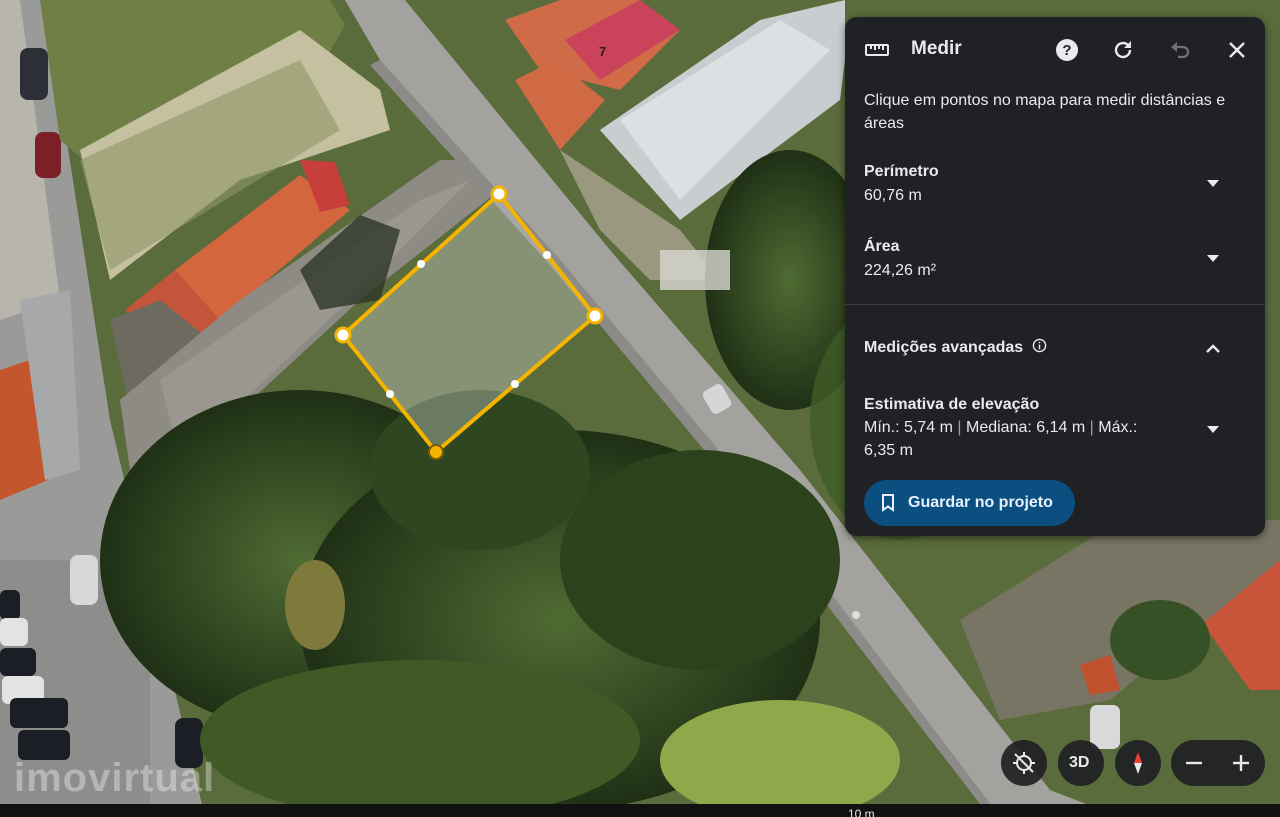  I want to click on area-value: 224,26 m², so click(900, 270).